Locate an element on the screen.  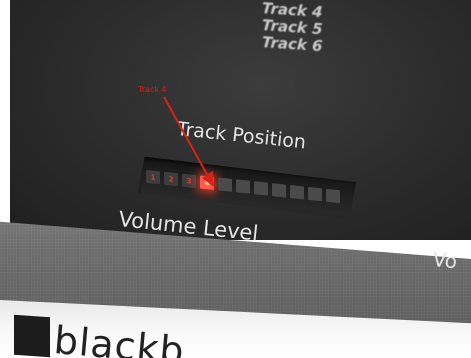
led-segment-2: 2 is located at coordinates (171, 179).